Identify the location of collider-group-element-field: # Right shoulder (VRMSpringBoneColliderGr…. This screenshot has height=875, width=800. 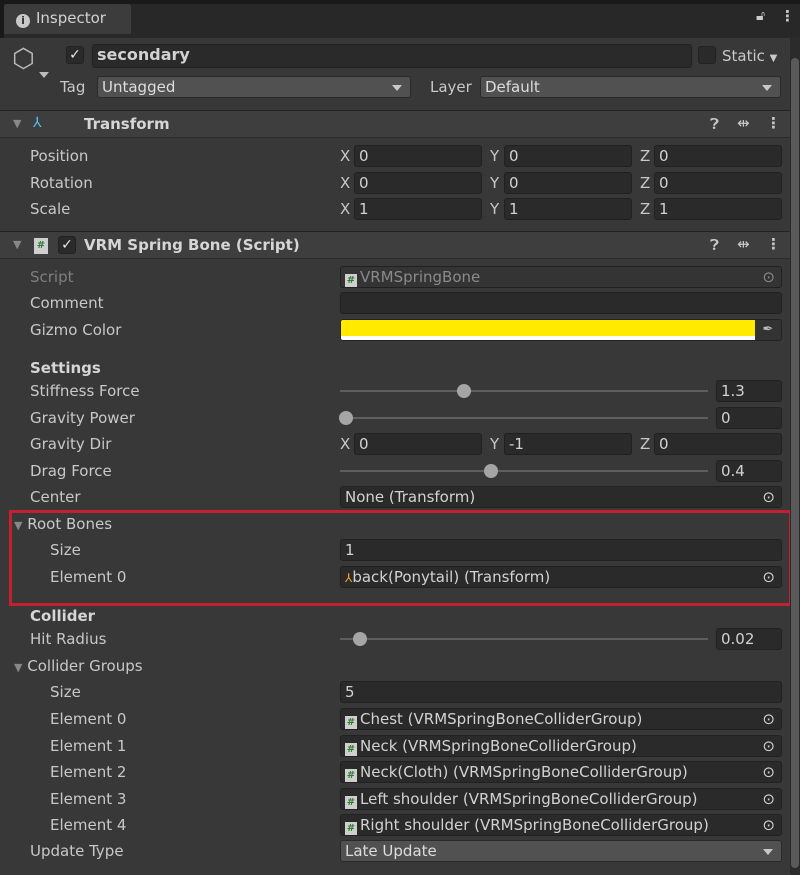
(561, 825).